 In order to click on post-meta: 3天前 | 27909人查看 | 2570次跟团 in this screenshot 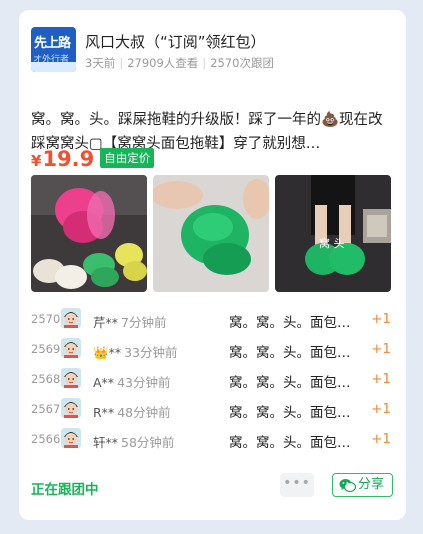, I will do `click(179, 63)`.